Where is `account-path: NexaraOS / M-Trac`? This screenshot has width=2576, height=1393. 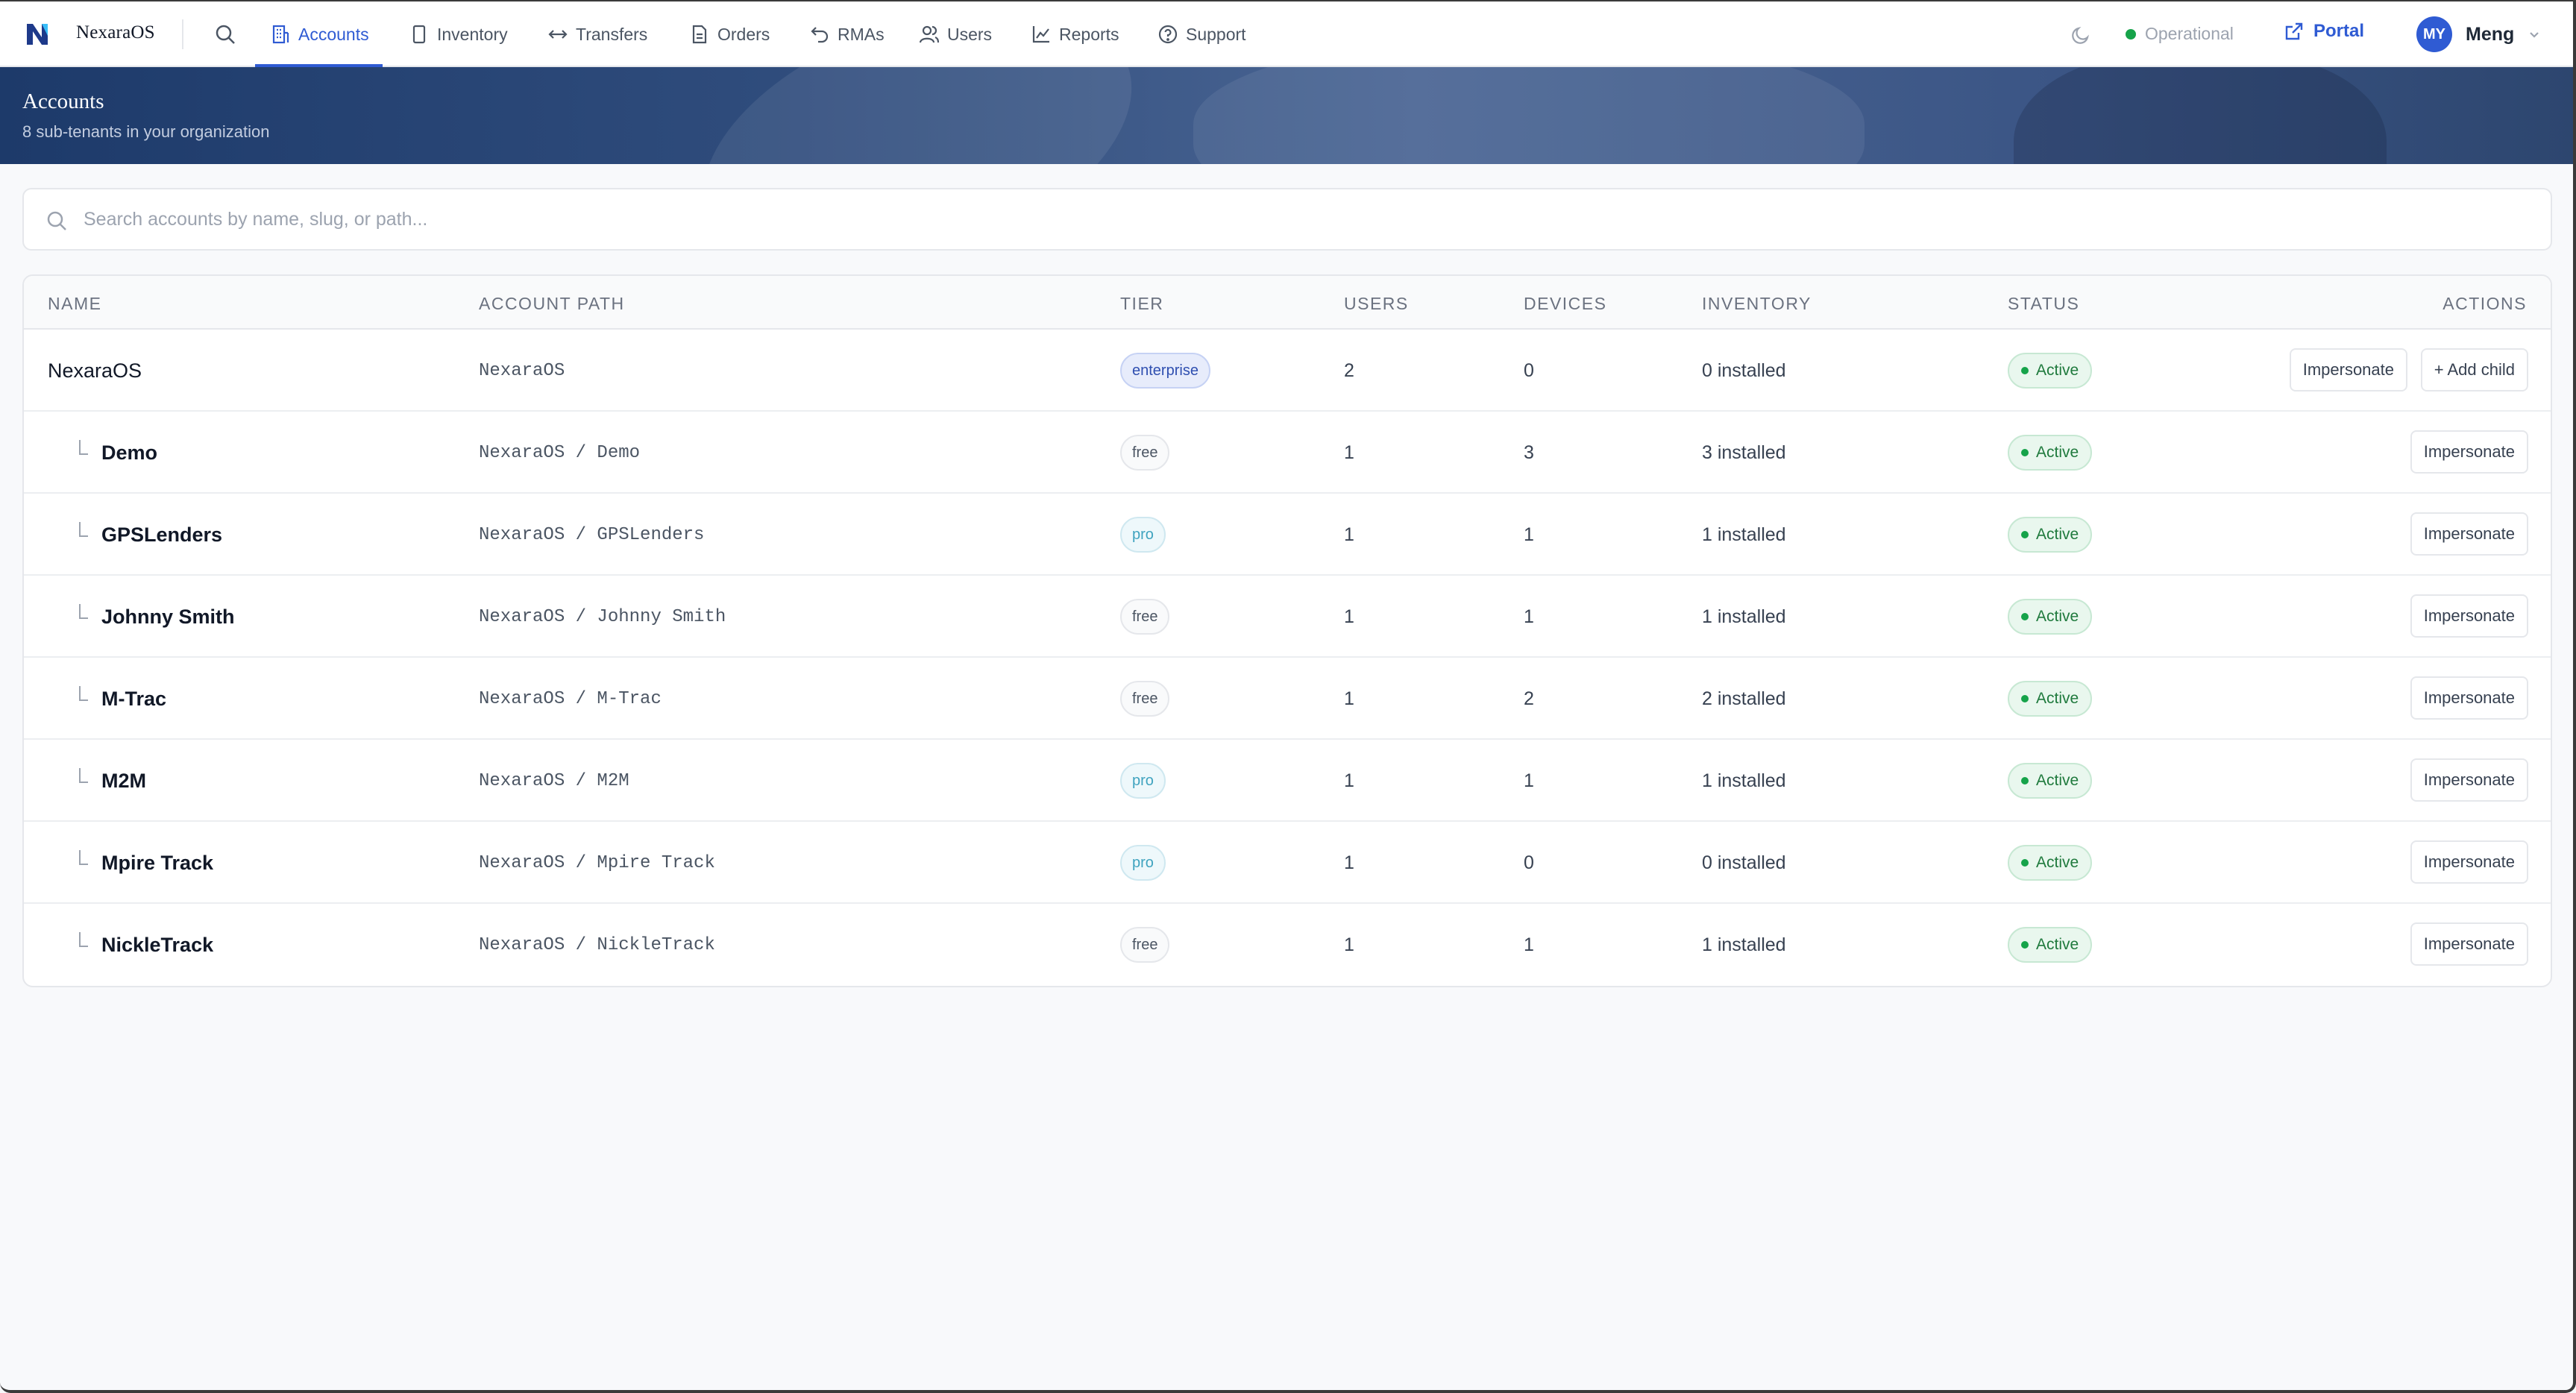 account-path: NexaraOS / M-Trac is located at coordinates (571, 698).